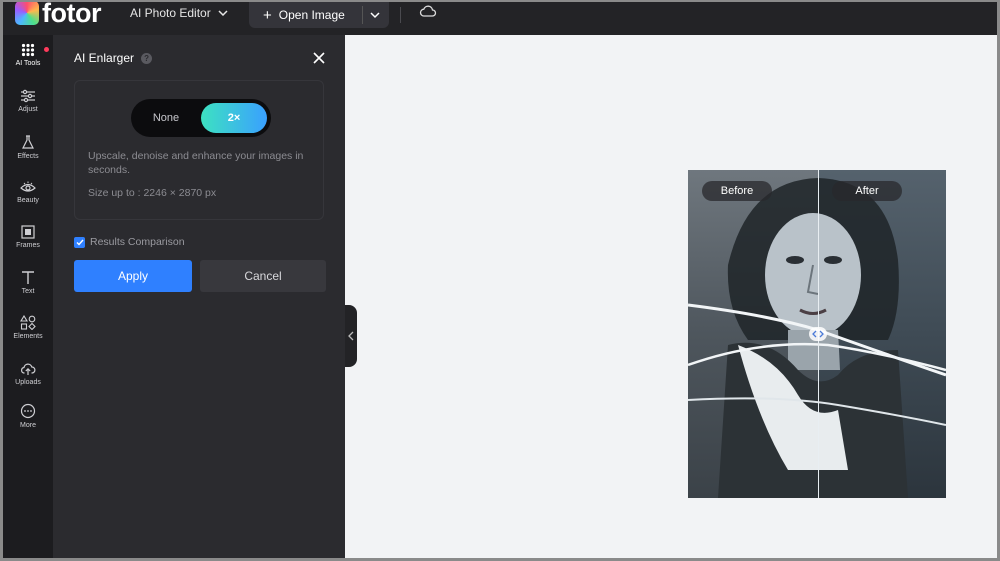 This screenshot has width=1000, height=561. What do you see at coordinates (28, 232) in the screenshot?
I see `frame-icon` at bounding box center [28, 232].